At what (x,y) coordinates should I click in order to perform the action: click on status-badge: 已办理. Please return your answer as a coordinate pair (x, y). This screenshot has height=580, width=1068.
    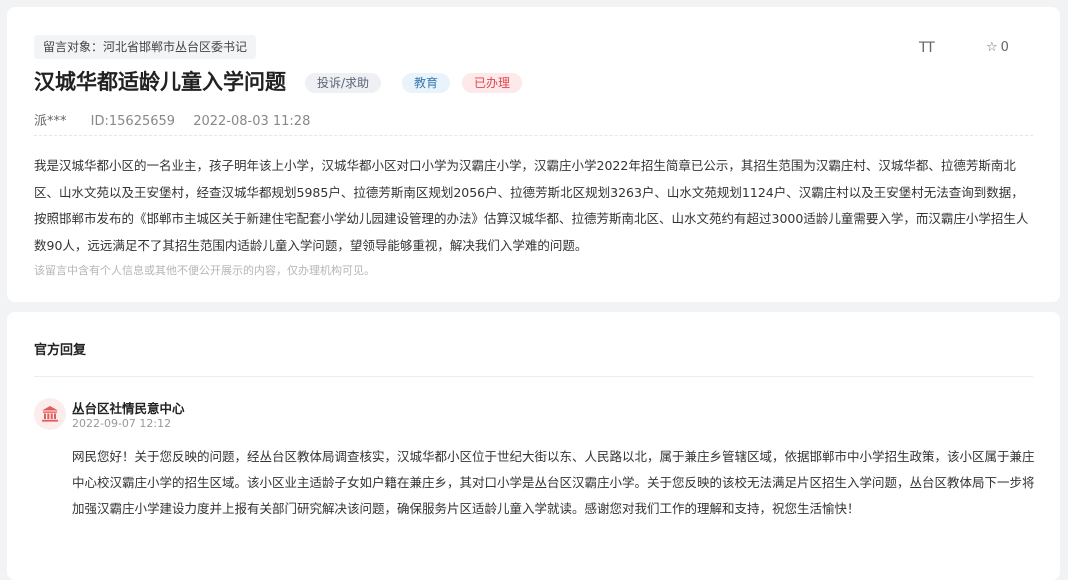
    Looking at the image, I should click on (492, 83).